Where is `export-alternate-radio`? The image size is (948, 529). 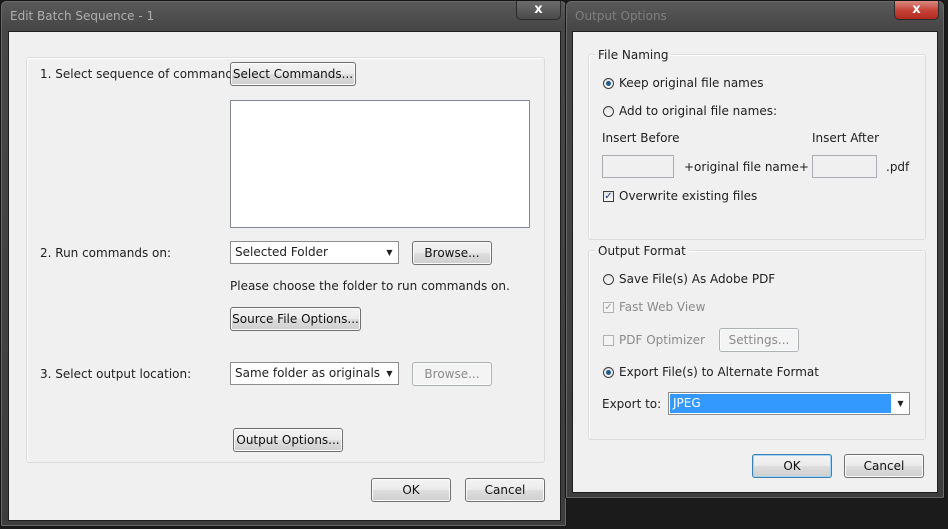
export-alternate-radio is located at coordinates (608, 372).